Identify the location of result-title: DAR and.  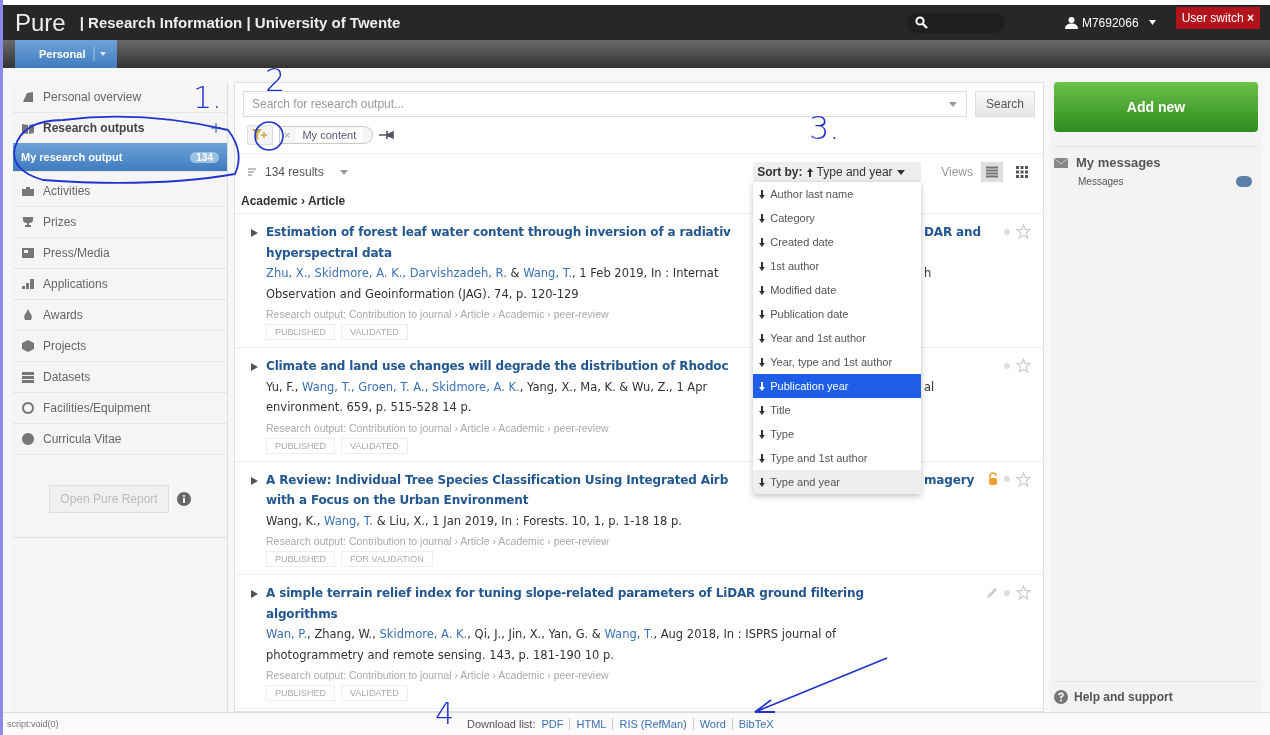
(952, 232).